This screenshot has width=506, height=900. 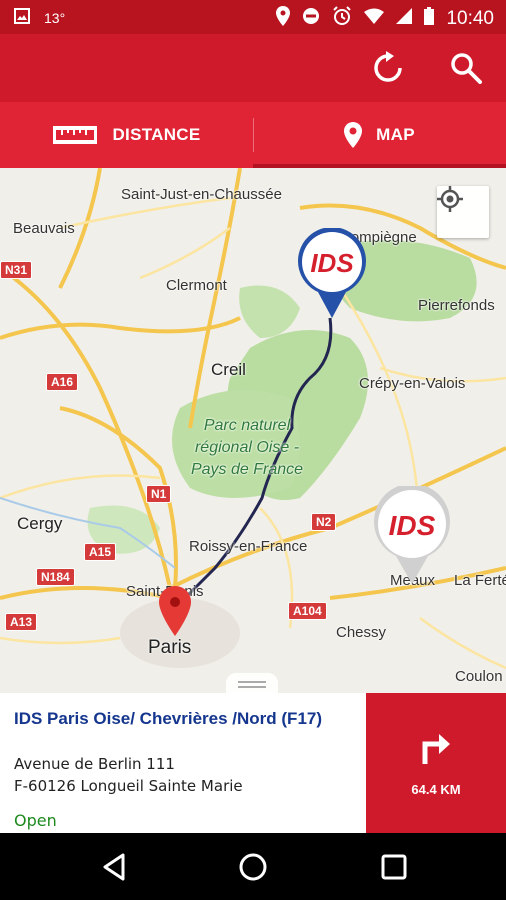 I want to click on refresh-button, so click(x=388, y=68).